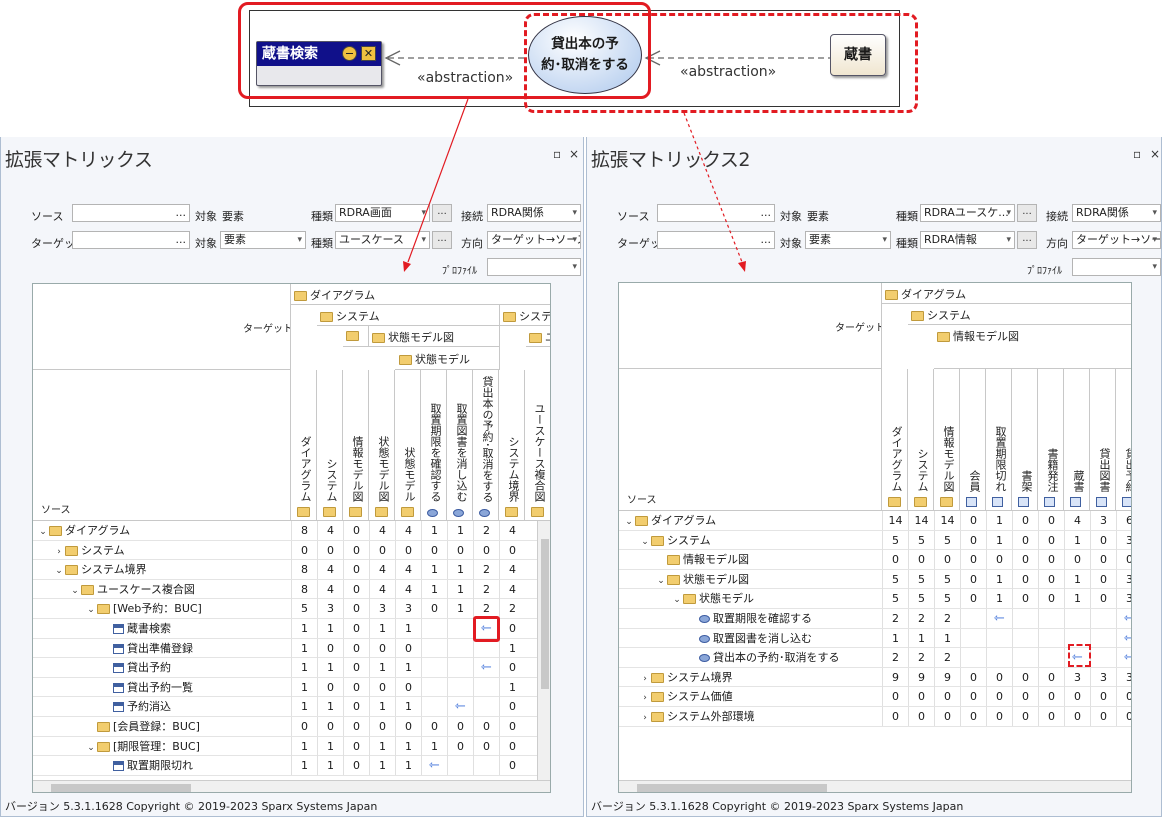 The image size is (1162, 817). Describe the element at coordinates (875, 540) in the screenshot. I see `table-row: ⌄ システム 5 5 5 0 1 0 0 1 0 3` at that location.